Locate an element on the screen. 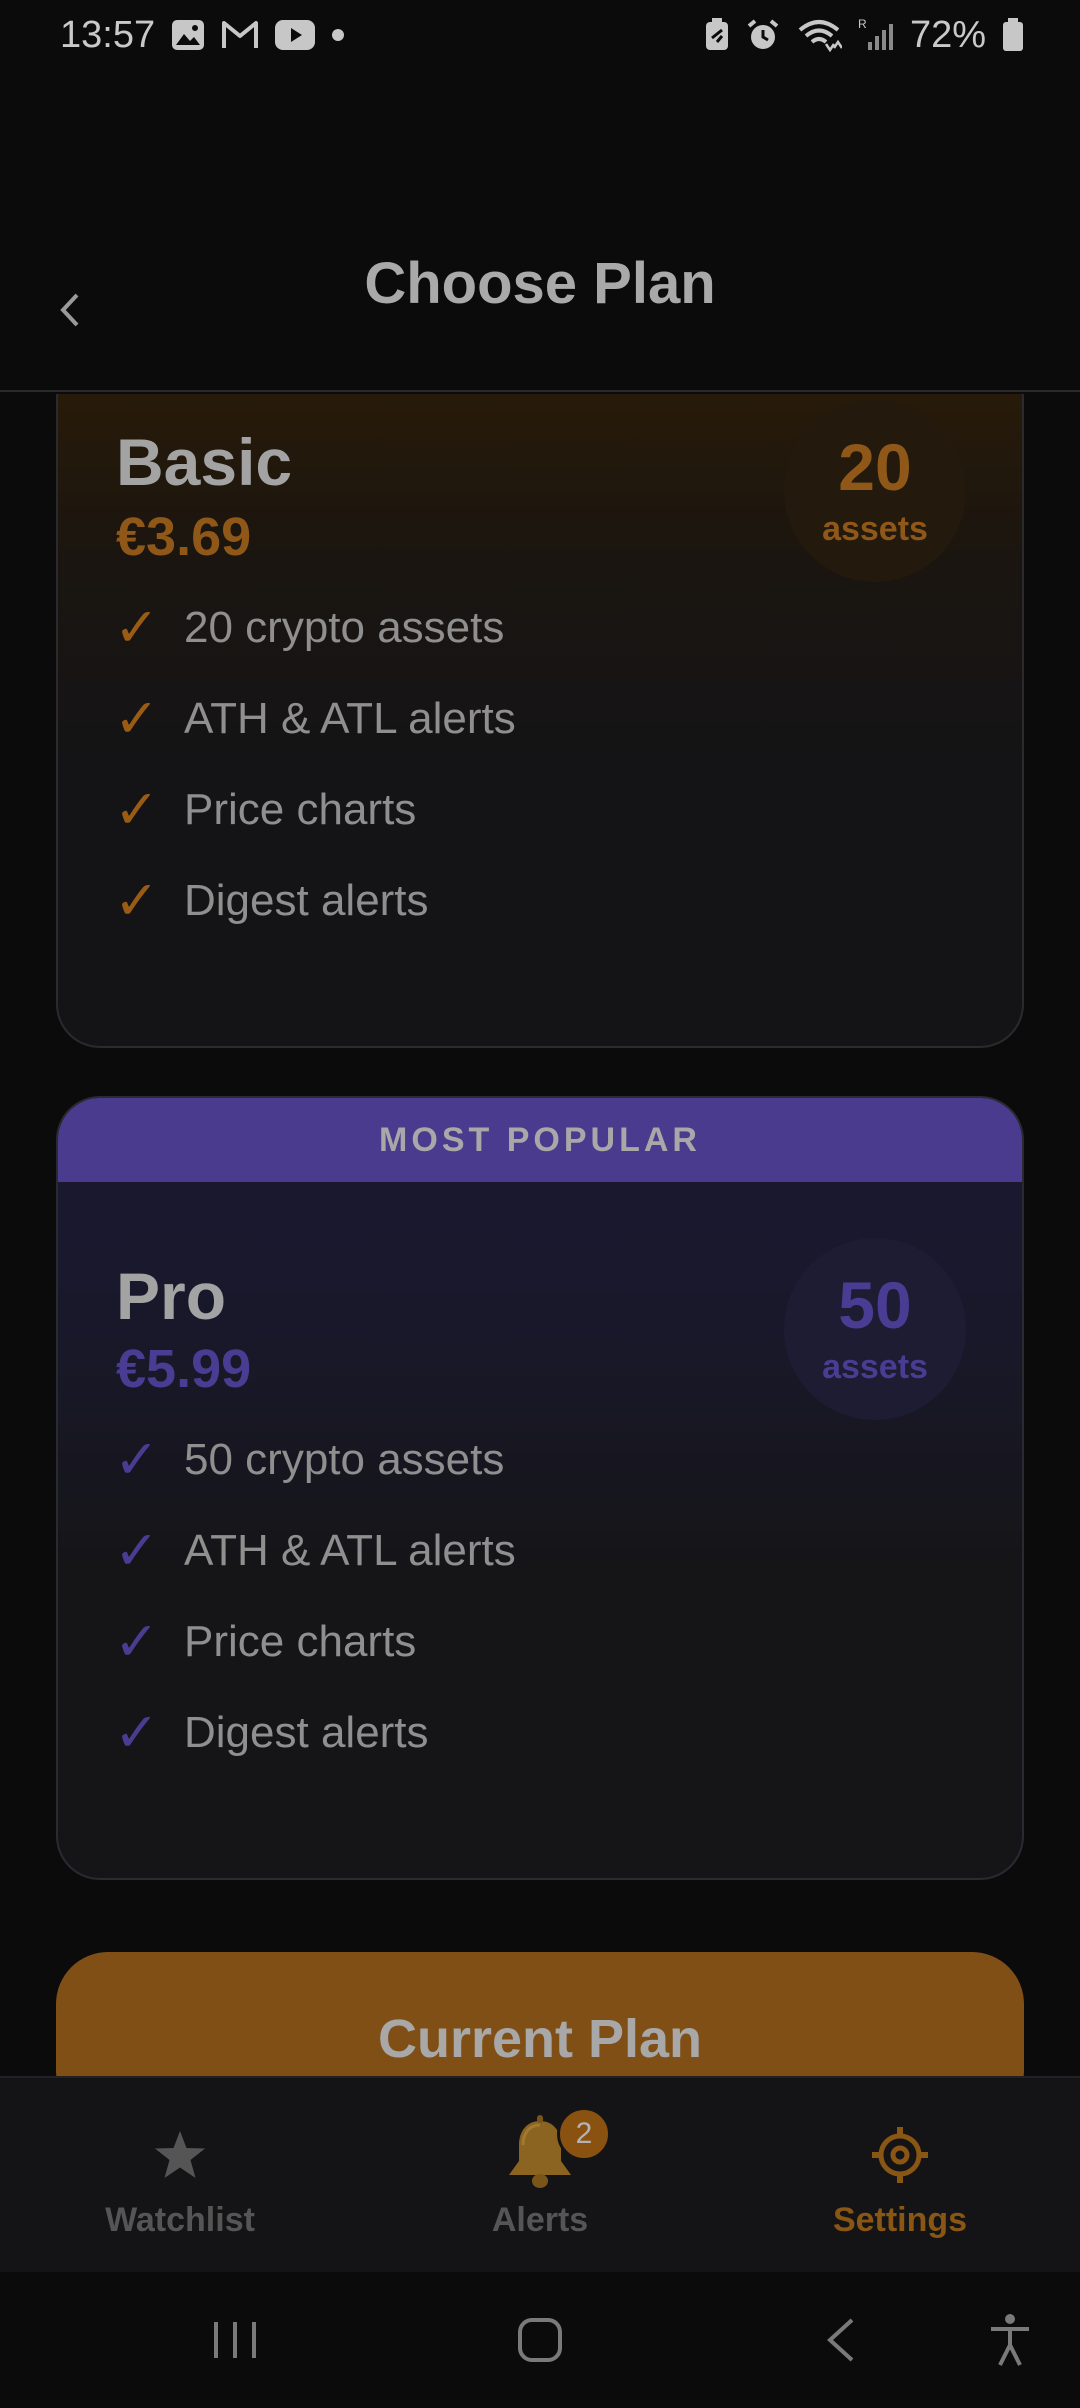 Image resolution: width=1080 pixels, height=2408 pixels. accessibility-icon is located at coordinates (1010, 2340).